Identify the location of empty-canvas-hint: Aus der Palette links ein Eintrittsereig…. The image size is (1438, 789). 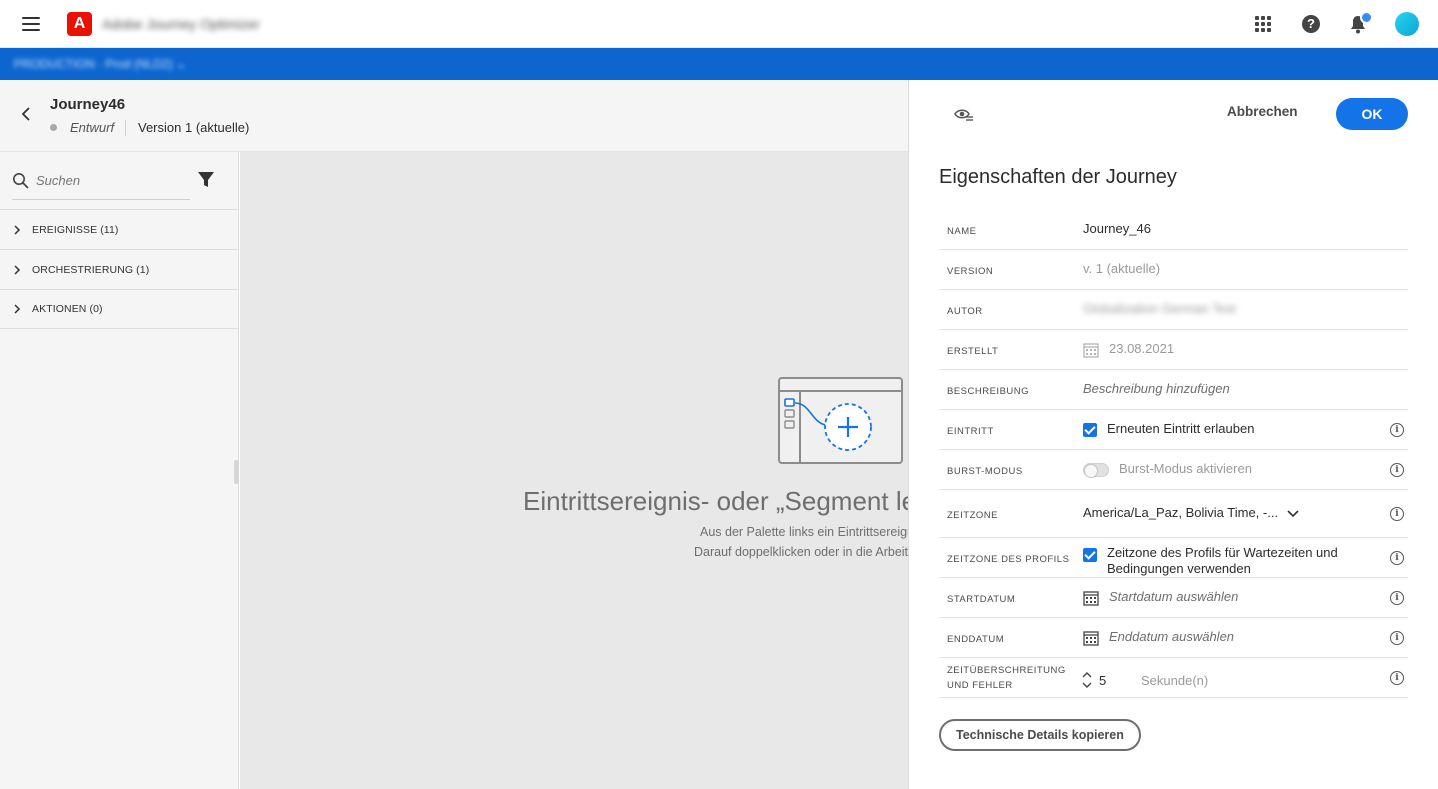
(804, 532).